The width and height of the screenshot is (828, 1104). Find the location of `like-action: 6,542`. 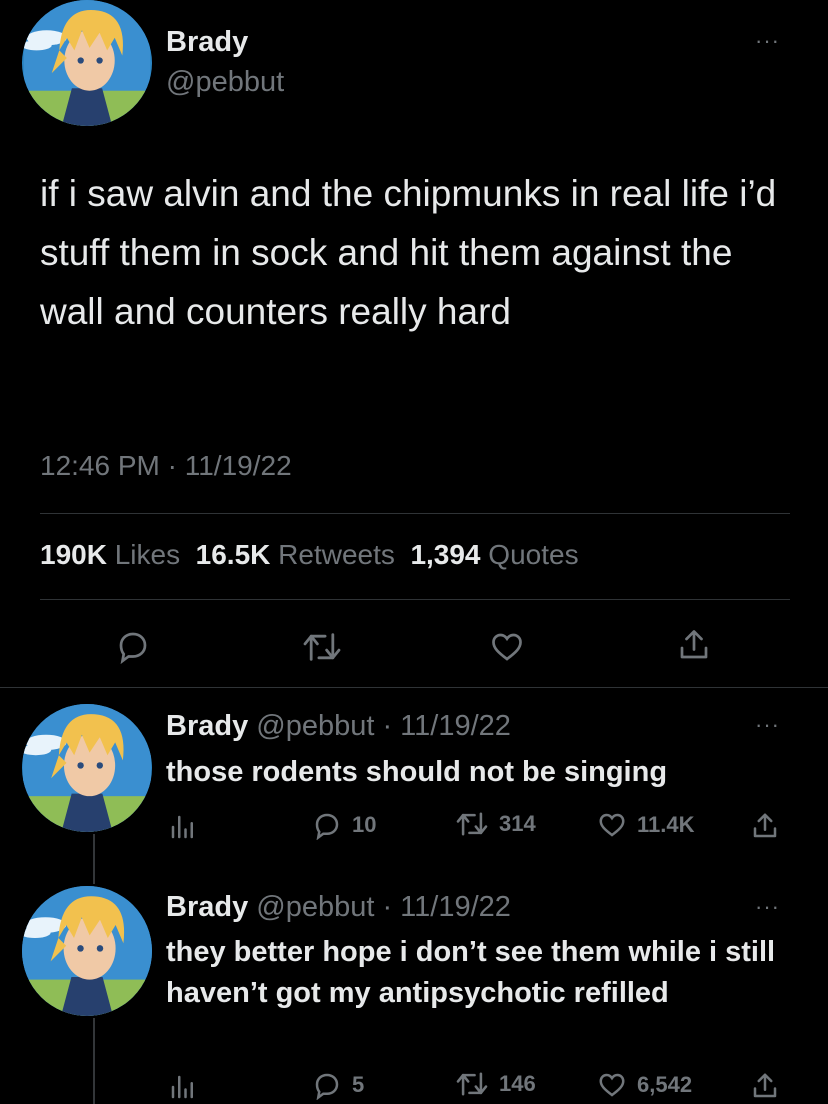

like-action: 6,542 is located at coordinates (644, 1085).